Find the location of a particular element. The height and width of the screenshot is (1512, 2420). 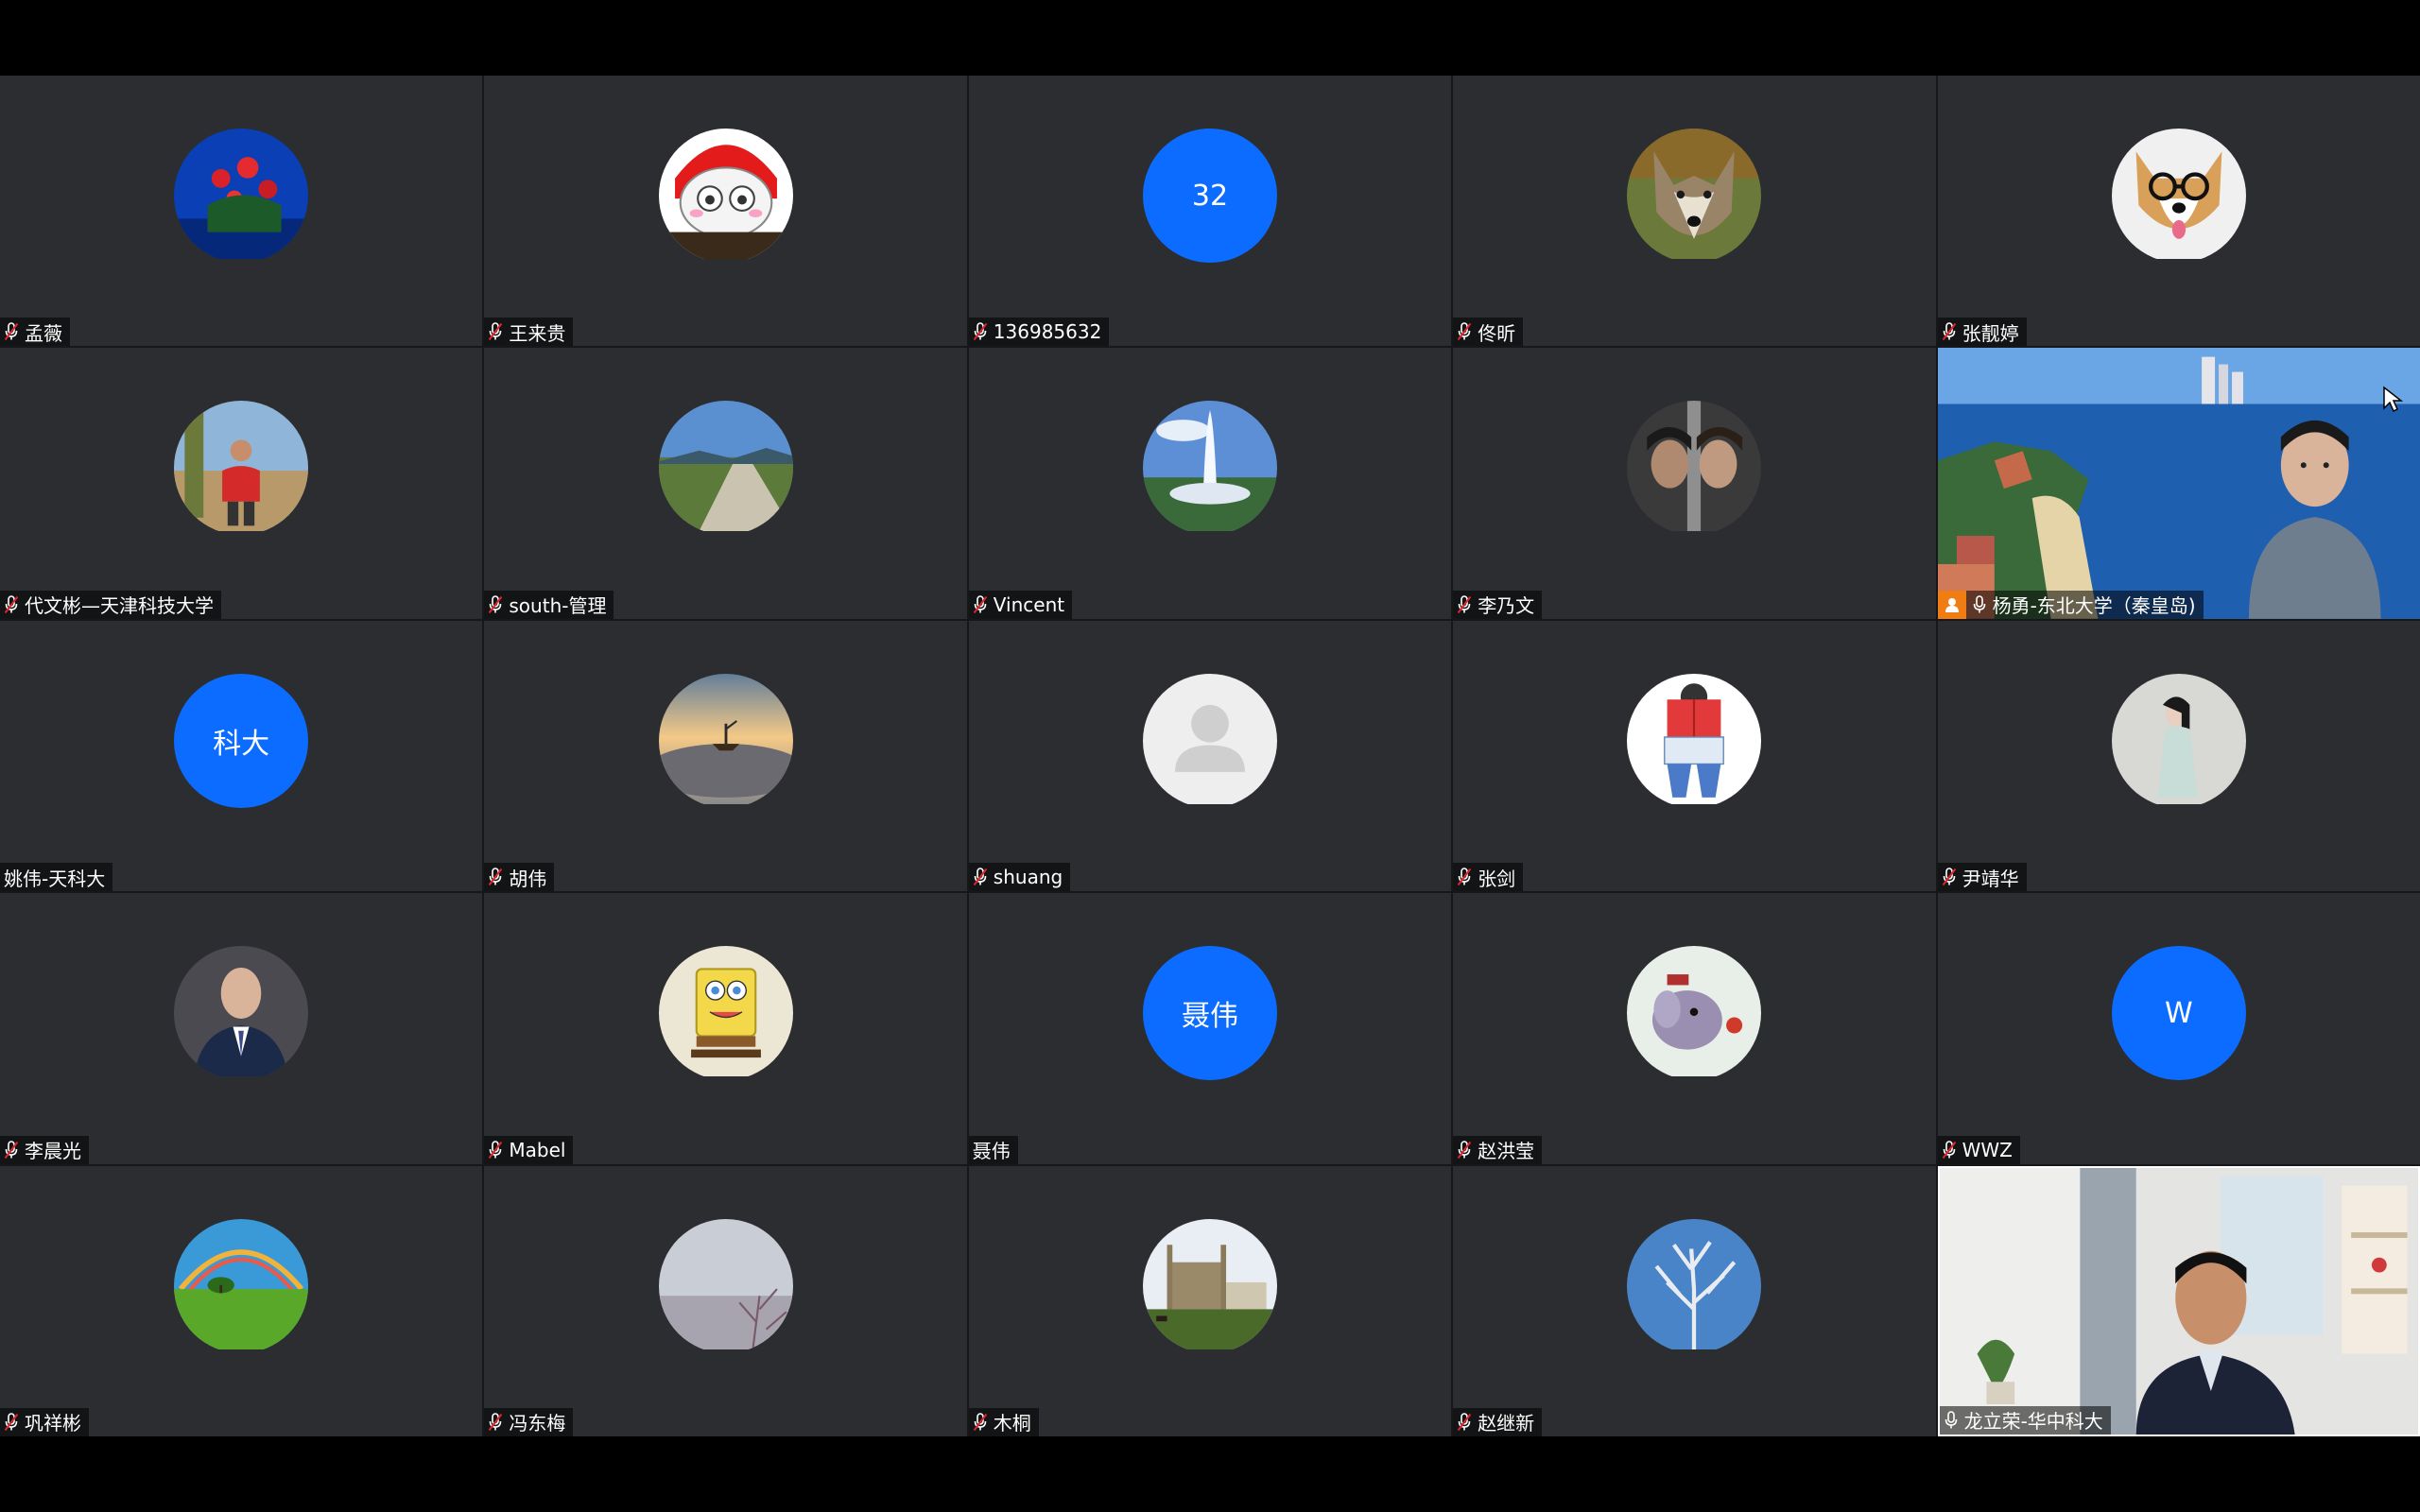

participant-tile: shuang is located at coordinates (1210, 756).